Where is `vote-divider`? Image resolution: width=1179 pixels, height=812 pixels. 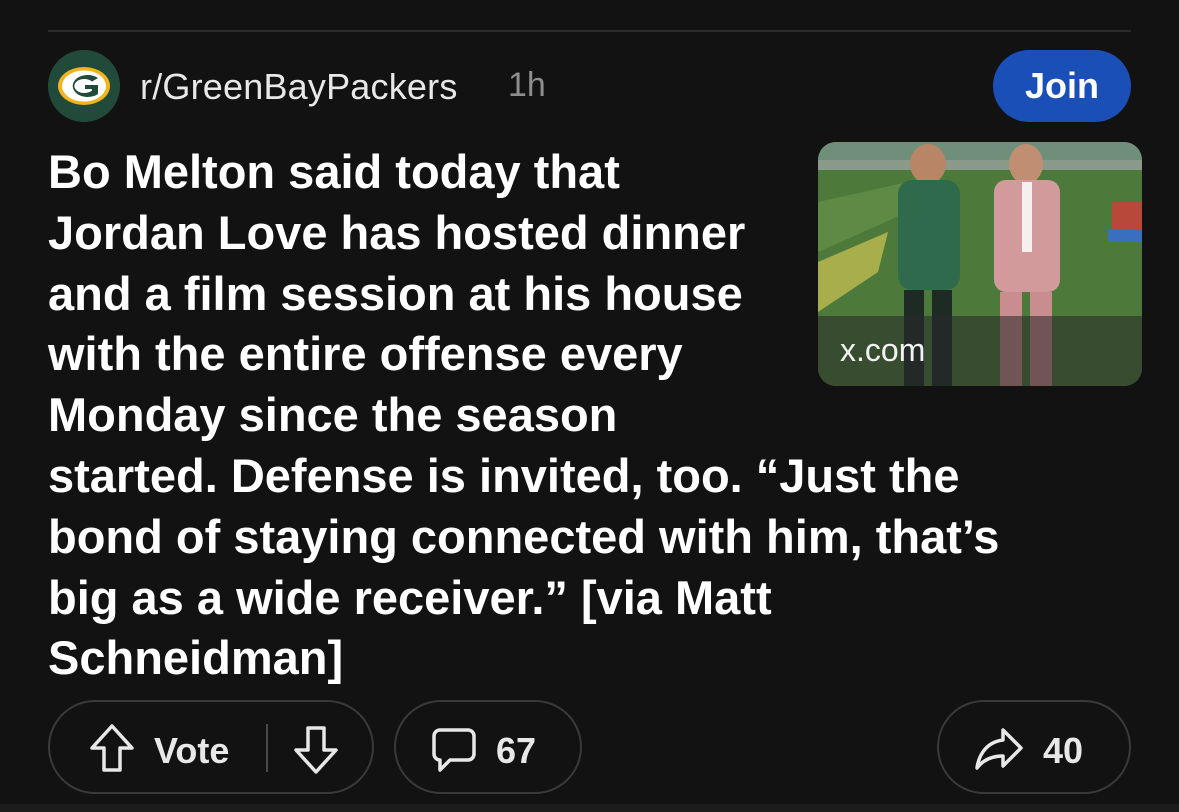
vote-divider is located at coordinates (267, 748).